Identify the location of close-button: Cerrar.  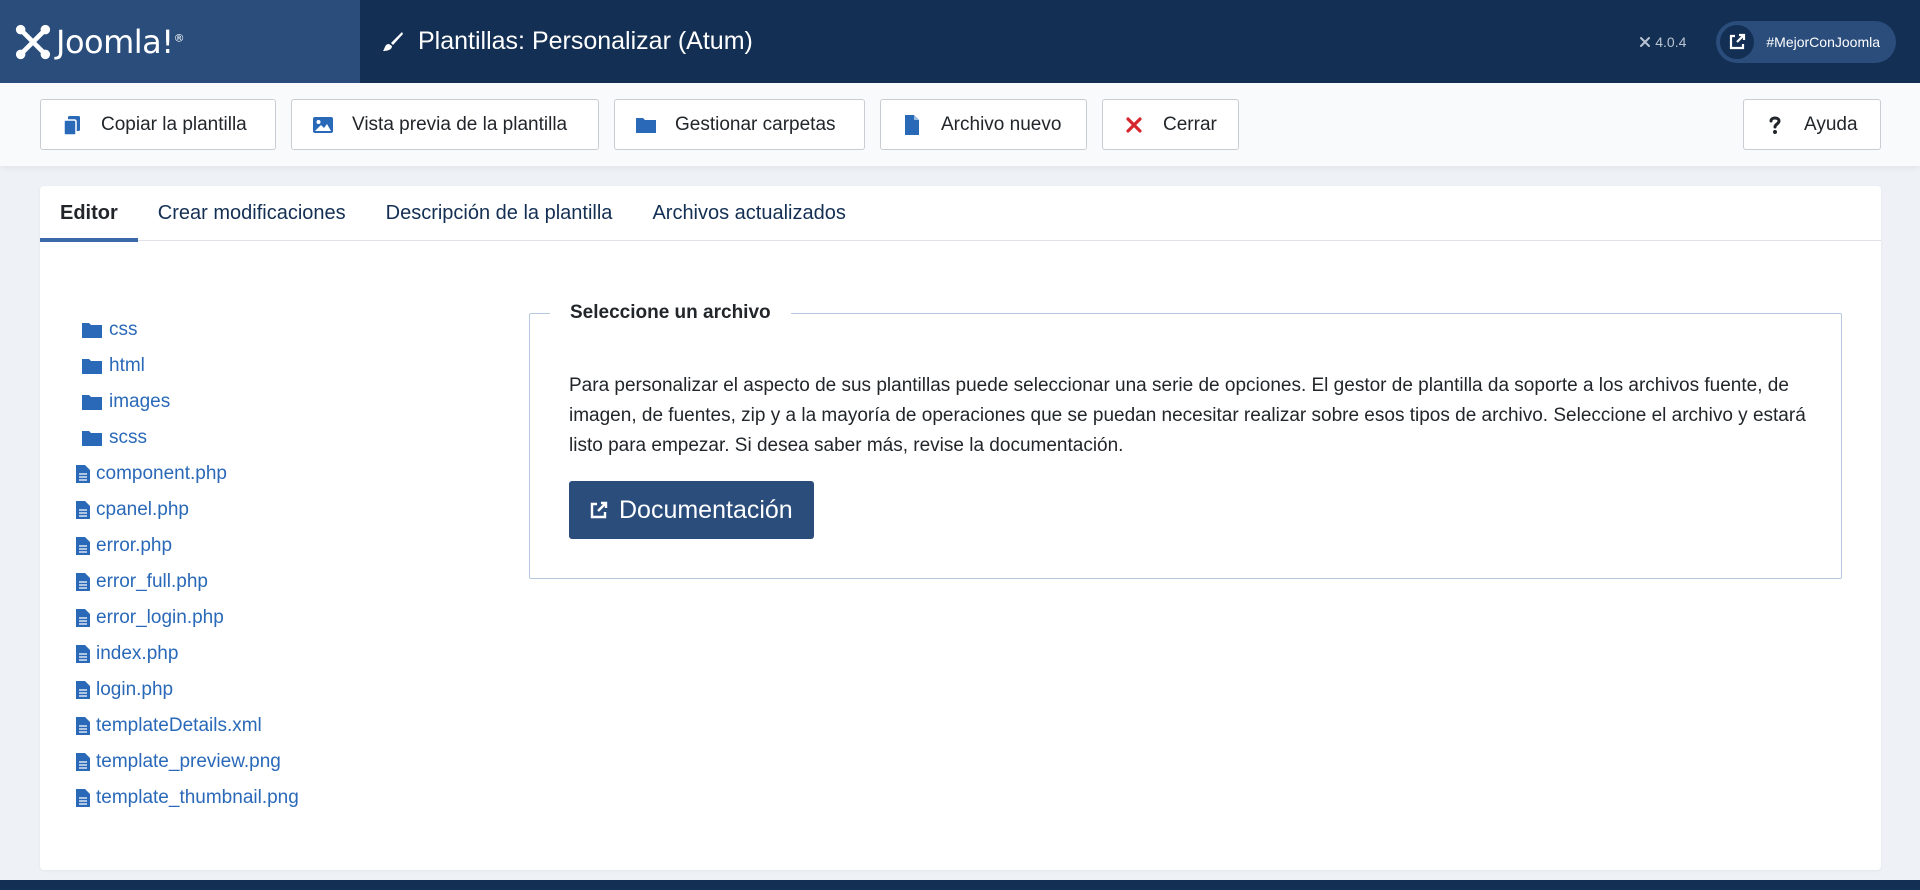
(1170, 124).